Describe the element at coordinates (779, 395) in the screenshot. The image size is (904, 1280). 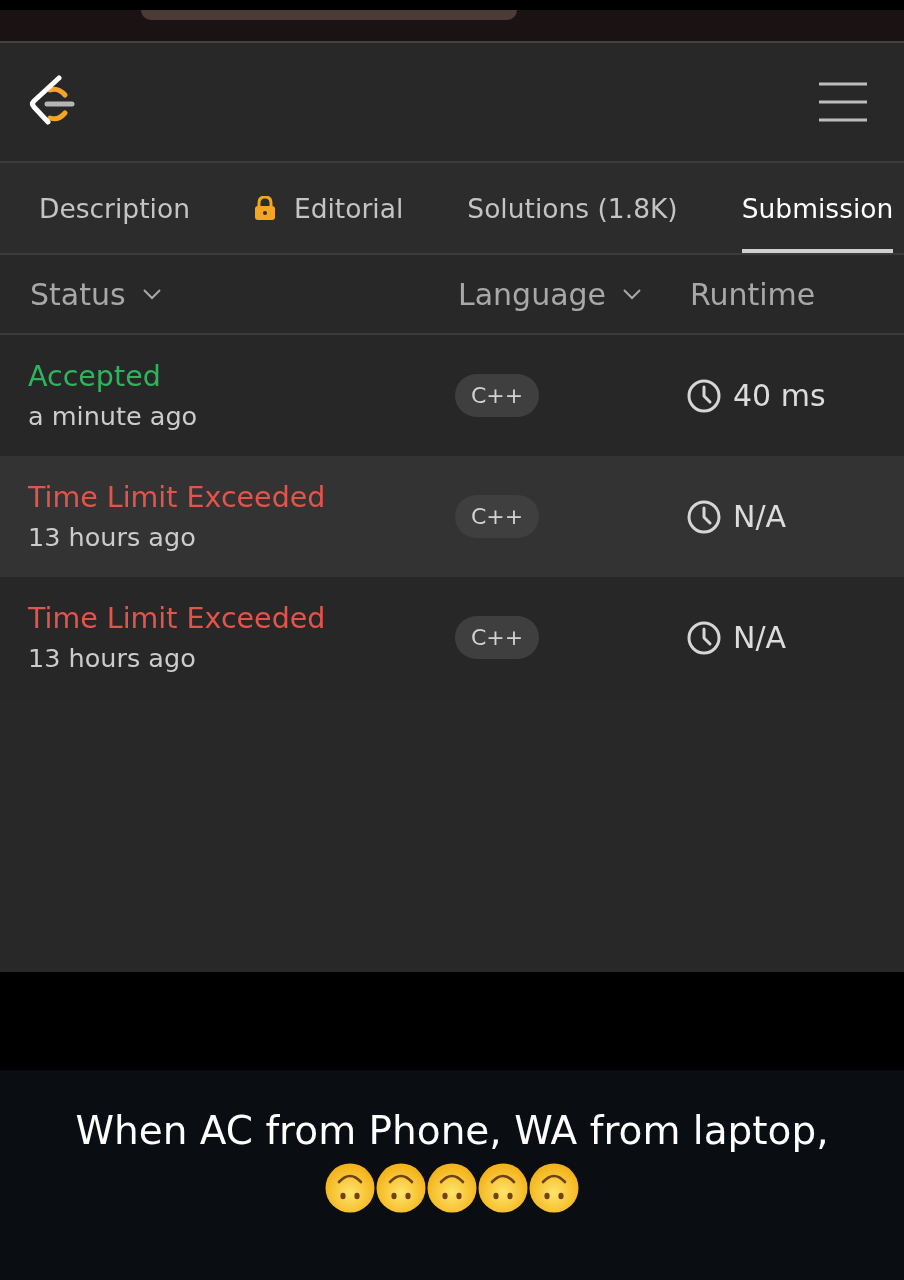
I see `runtime-text: 40 ms` at that location.